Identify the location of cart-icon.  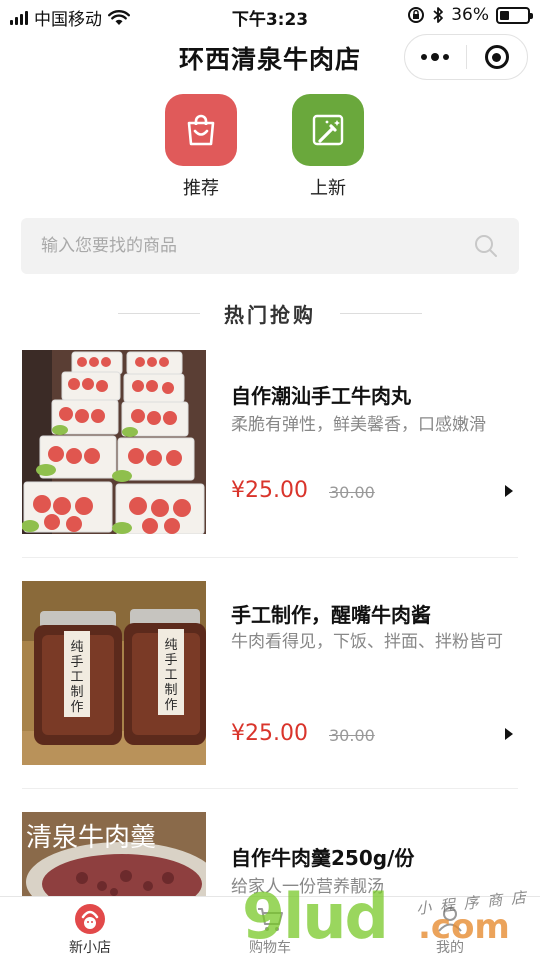
(270, 919).